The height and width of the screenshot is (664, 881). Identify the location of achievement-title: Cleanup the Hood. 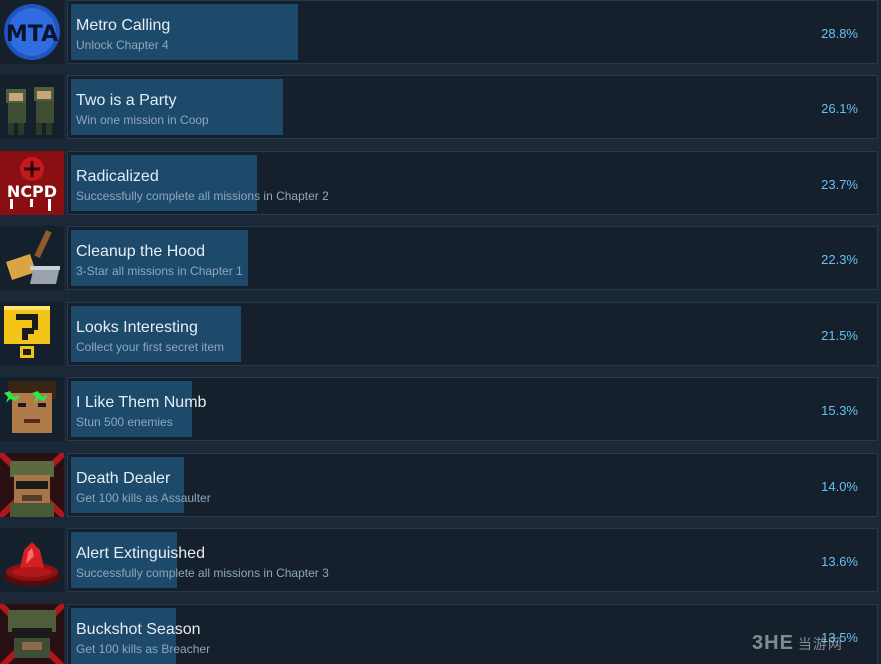
(140, 251).